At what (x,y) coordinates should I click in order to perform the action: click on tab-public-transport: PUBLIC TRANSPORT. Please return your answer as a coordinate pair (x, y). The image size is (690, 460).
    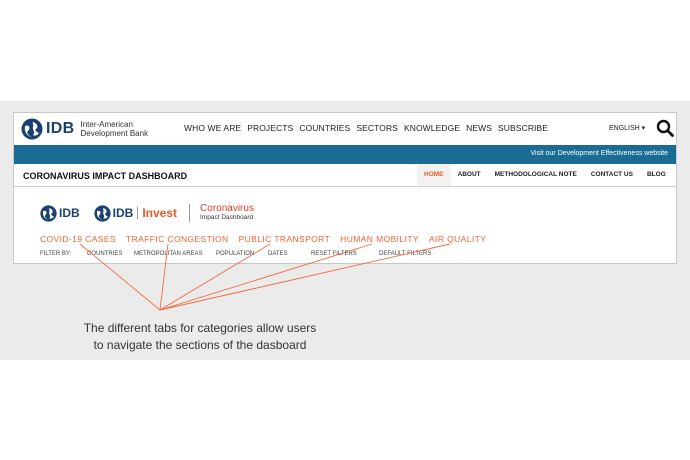
    Looking at the image, I should click on (285, 239).